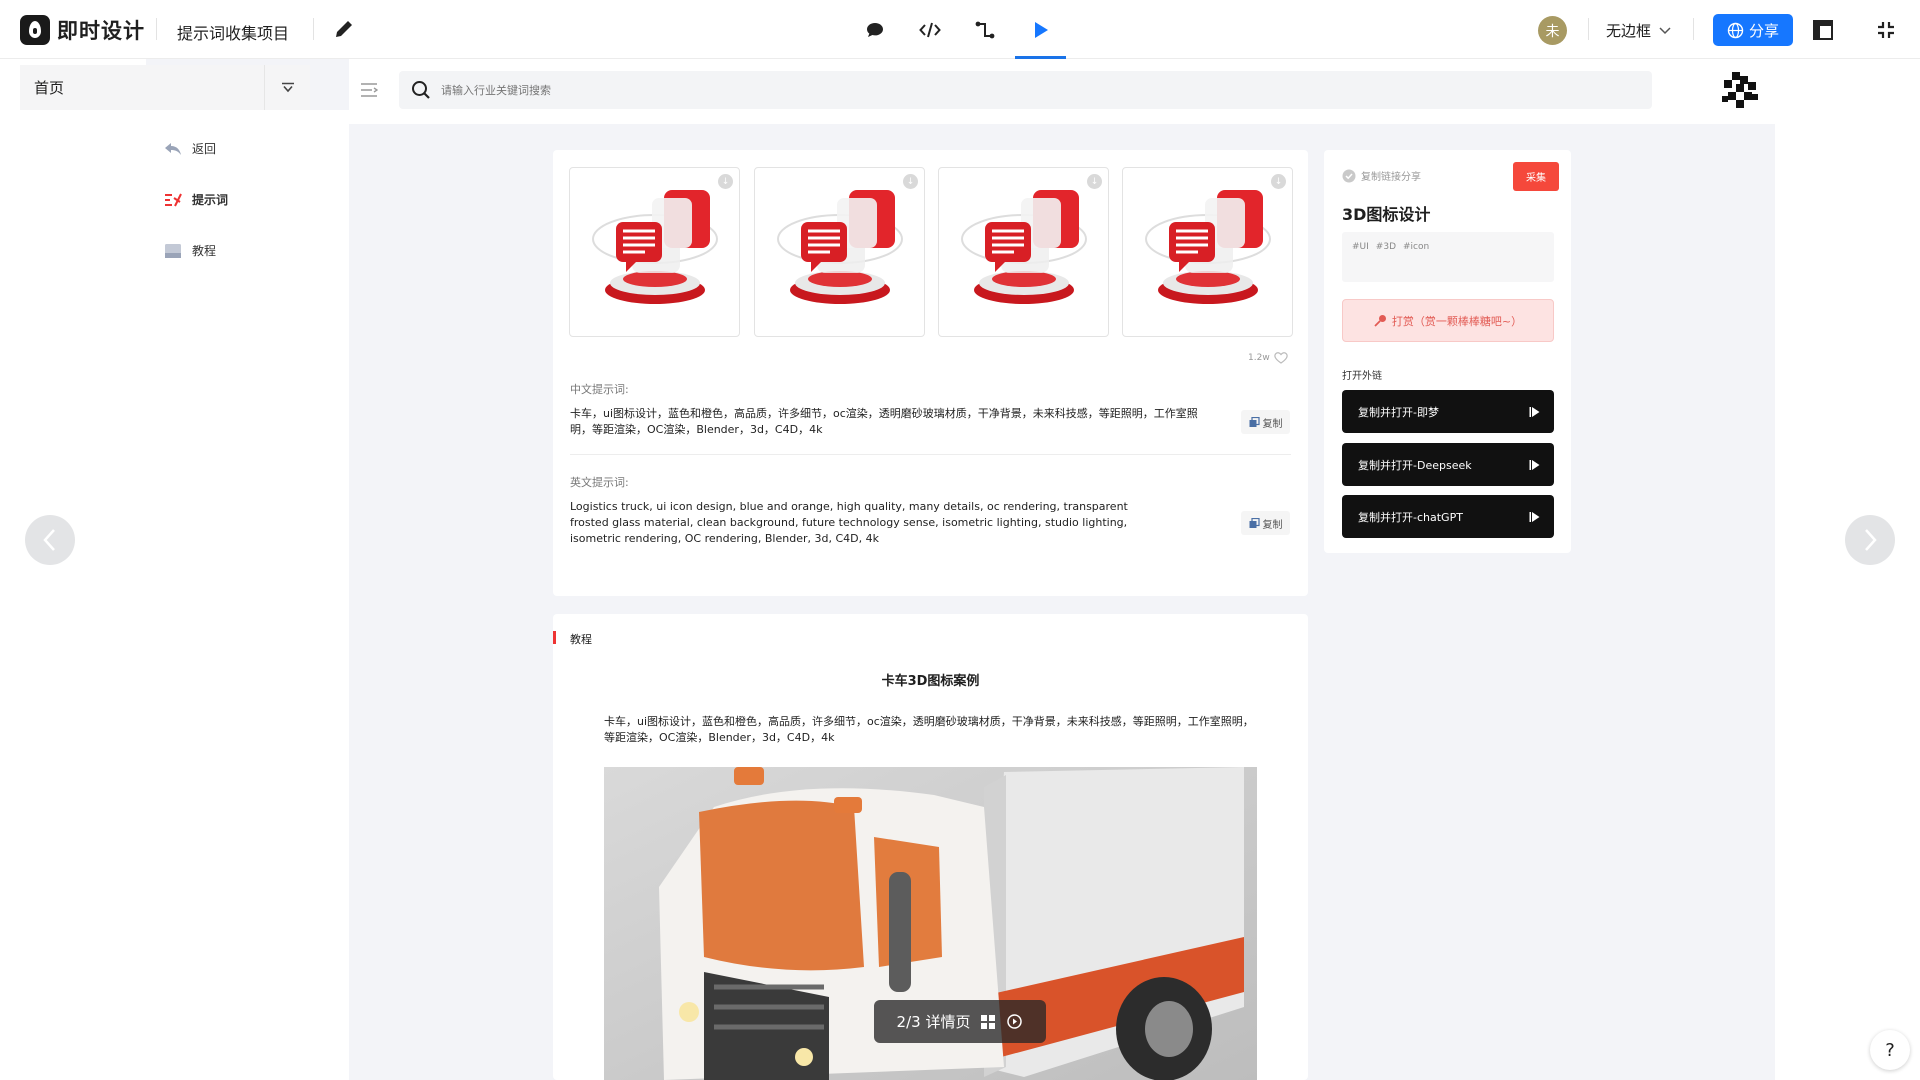 The width and height of the screenshot is (1920, 1080). What do you see at coordinates (875, 30) in the screenshot?
I see `comment-mode-icon` at bounding box center [875, 30].